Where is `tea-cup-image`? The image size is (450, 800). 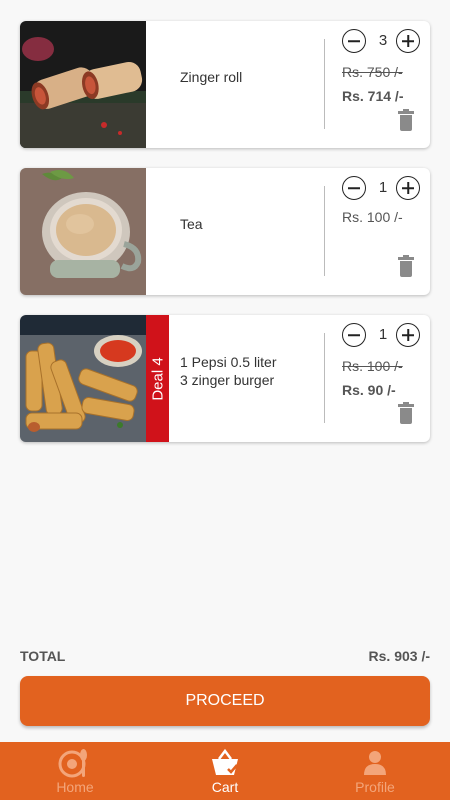 tea-cup-image is located at coordinates (83, 231).